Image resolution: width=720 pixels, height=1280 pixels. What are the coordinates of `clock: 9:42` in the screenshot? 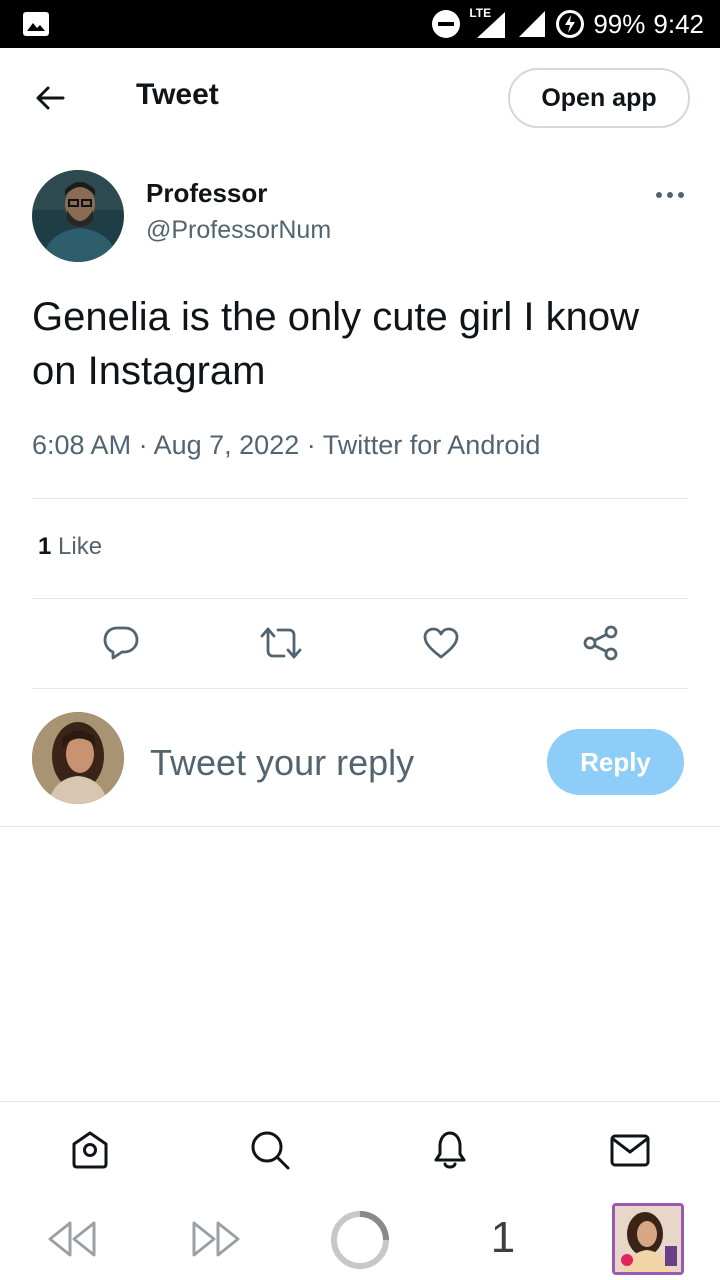 It's located at (678, 23).